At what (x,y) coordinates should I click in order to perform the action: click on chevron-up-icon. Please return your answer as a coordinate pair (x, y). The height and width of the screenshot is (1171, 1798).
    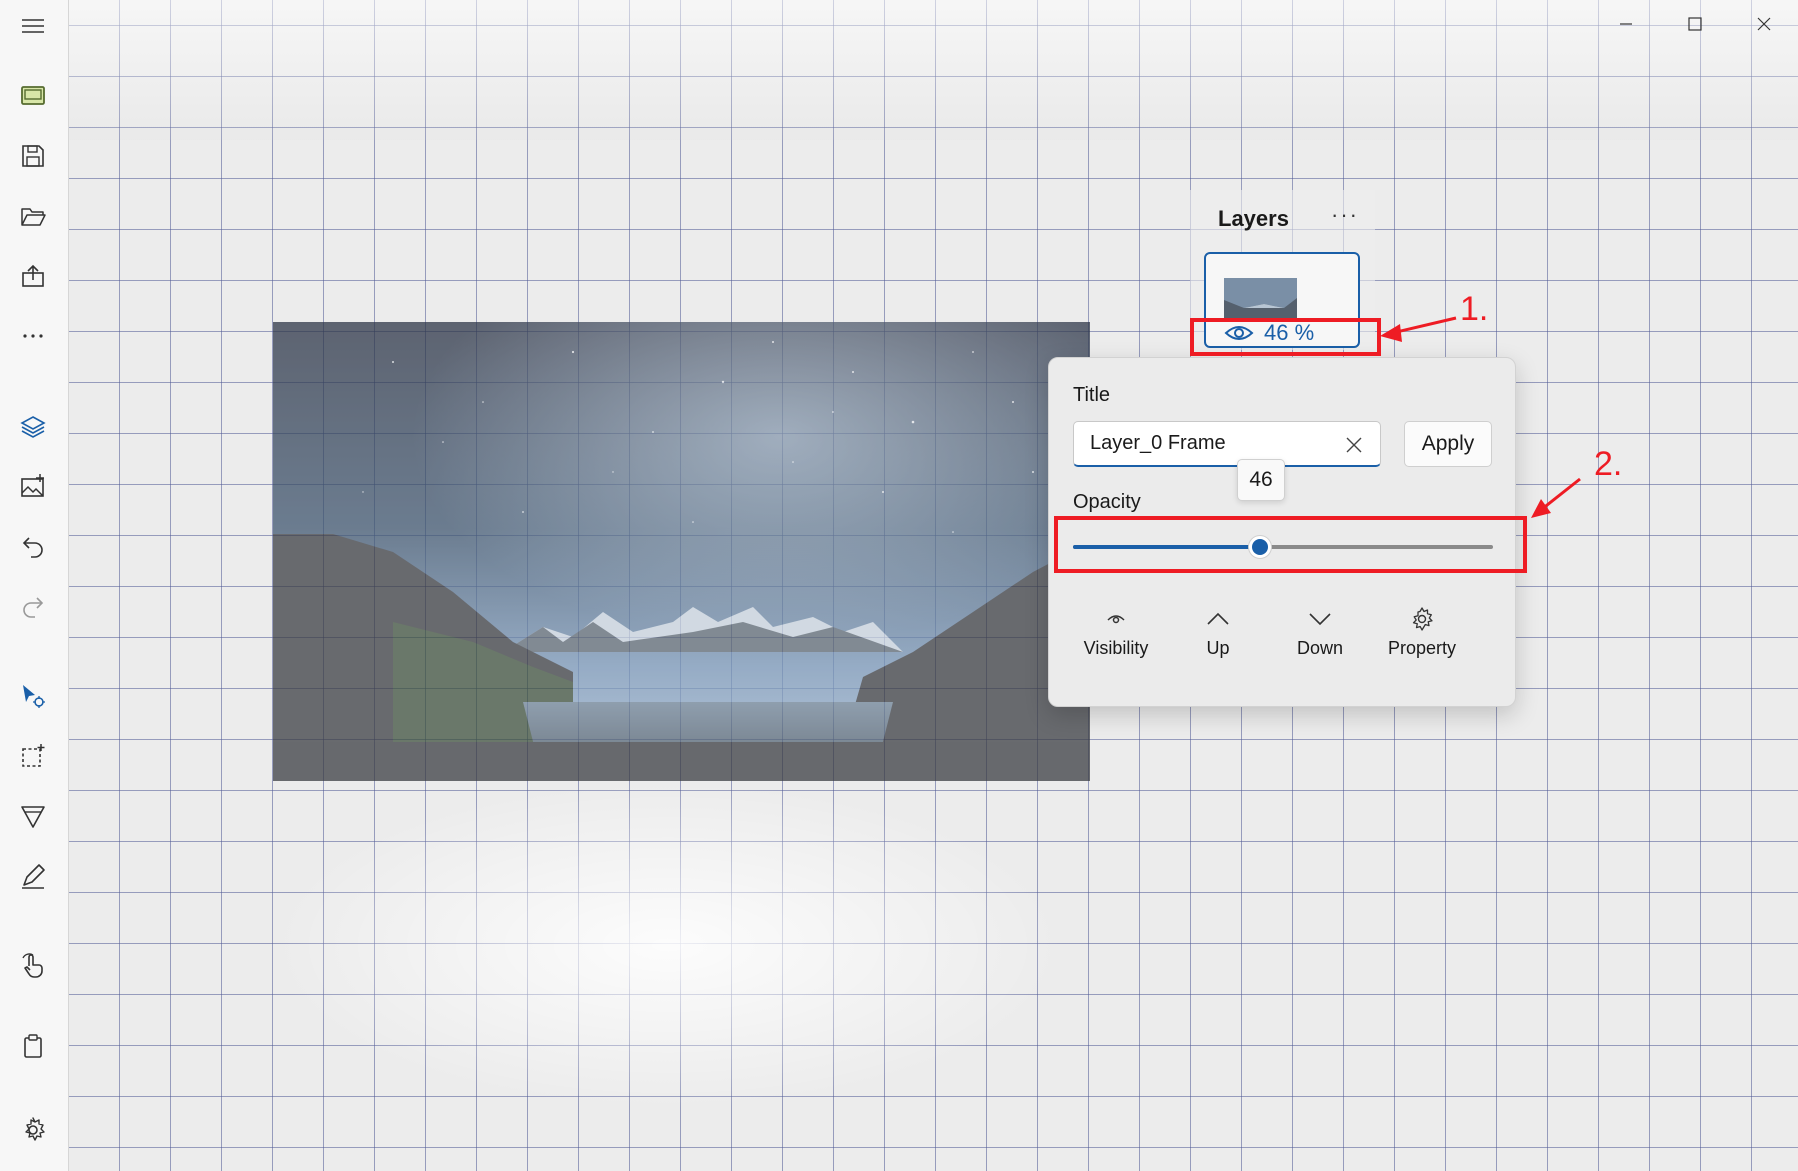
    Looking at the image, I should click on (1218, 618).